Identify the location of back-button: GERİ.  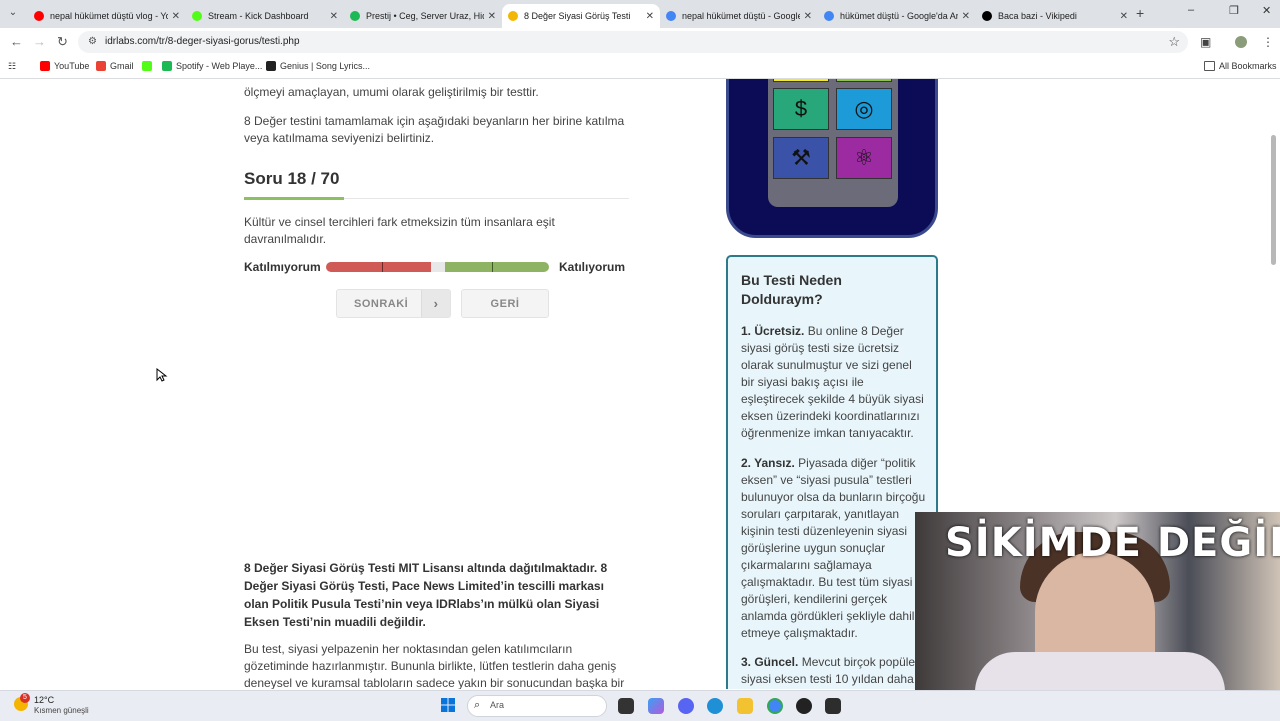
(505, 303).